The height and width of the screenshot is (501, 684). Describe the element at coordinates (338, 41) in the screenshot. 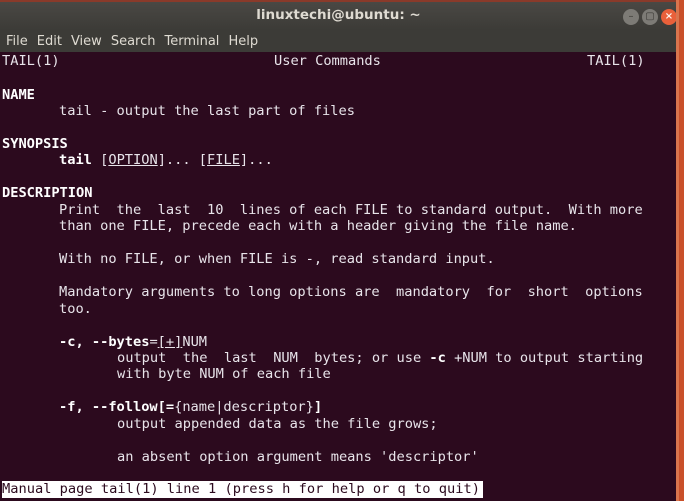

I see `menu-bar: File Edit View Search Terminal Help` at that location.